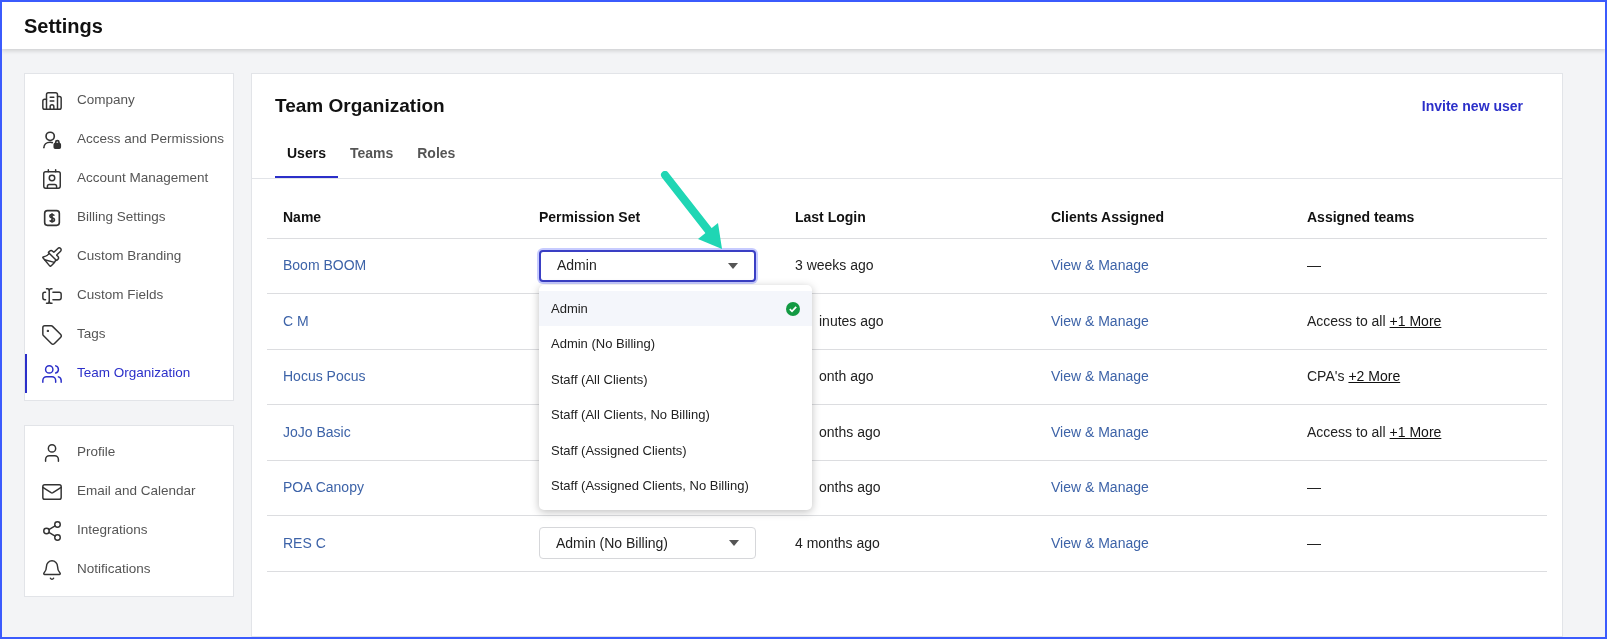  Describe the element at coordinates (675, 415) in the screenshot. I see `dropdown-option: Staff (All Clients, No Billing)` at that location.